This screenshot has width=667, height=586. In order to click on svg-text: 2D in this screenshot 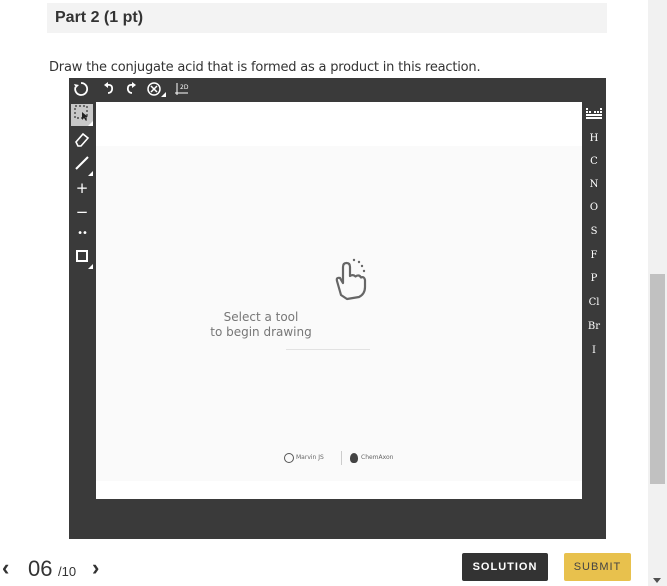, I will do `click(184, 87)`.